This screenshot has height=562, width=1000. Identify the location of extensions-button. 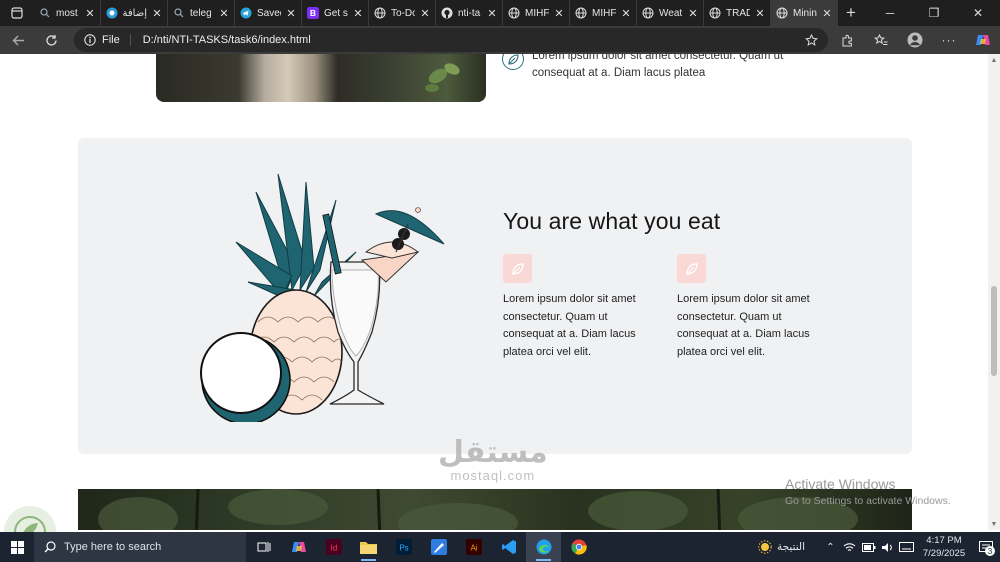
(847, 40).